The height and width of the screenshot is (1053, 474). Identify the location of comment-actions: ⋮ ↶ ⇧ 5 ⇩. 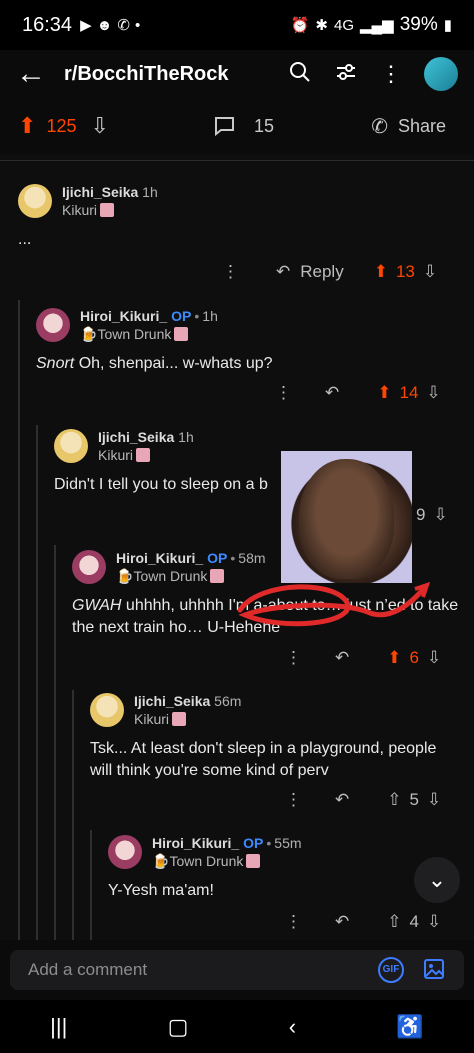
(363, 800).